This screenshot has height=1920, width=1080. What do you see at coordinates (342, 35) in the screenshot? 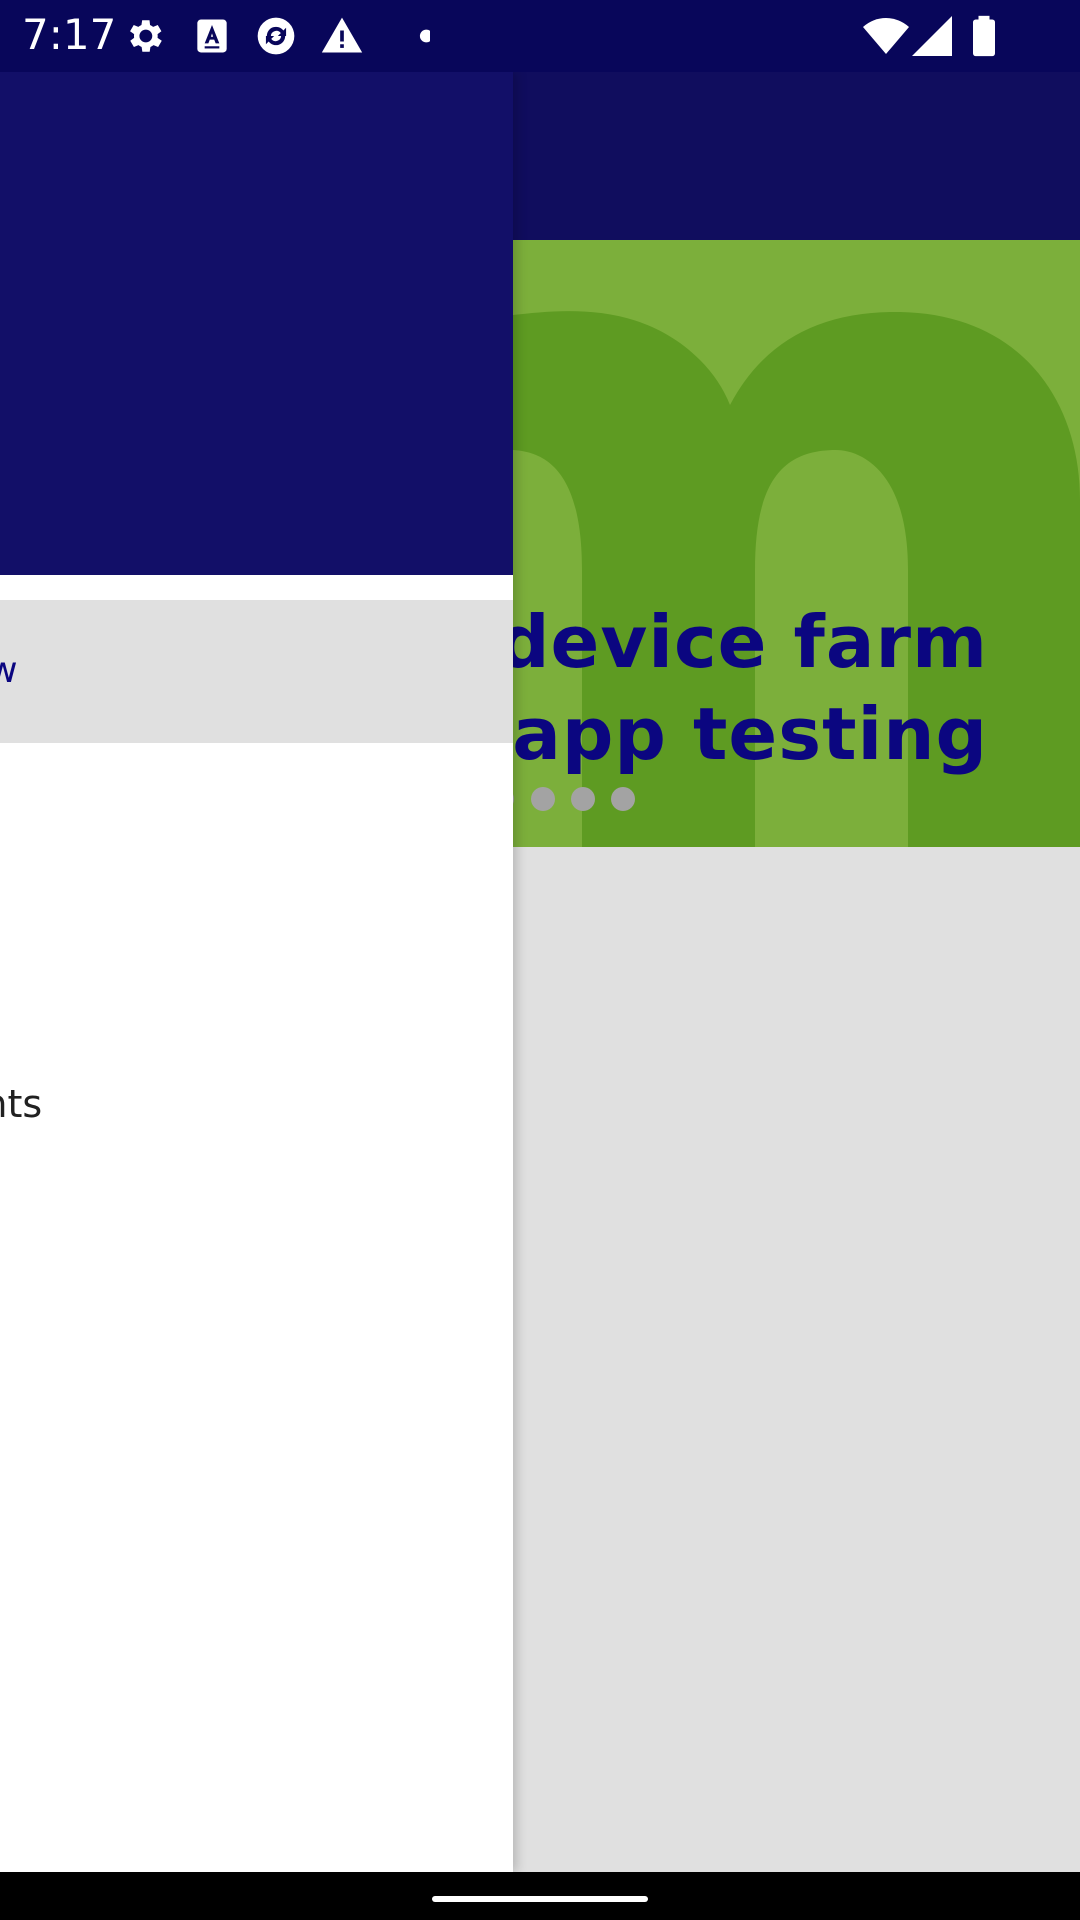
I see `warning-icon` at bounding box center [342, 35].